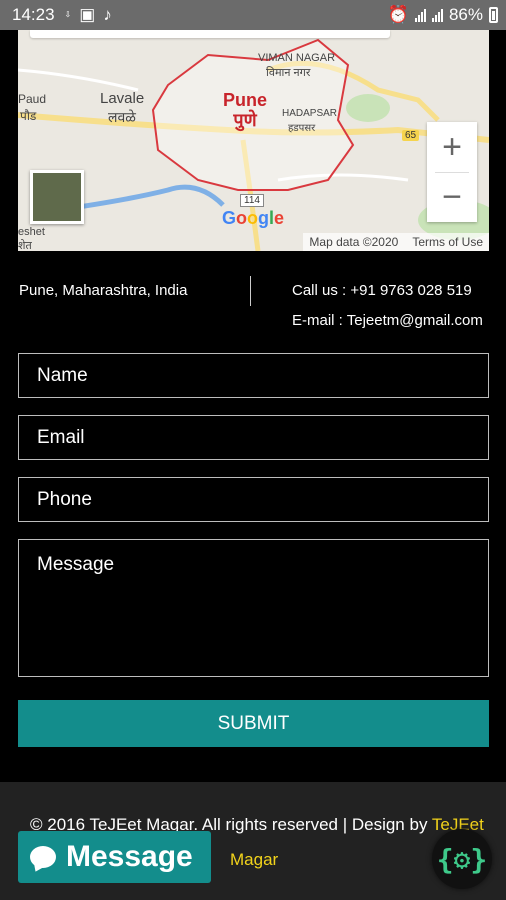  I want to click on battery-icon, so click(493, 15).